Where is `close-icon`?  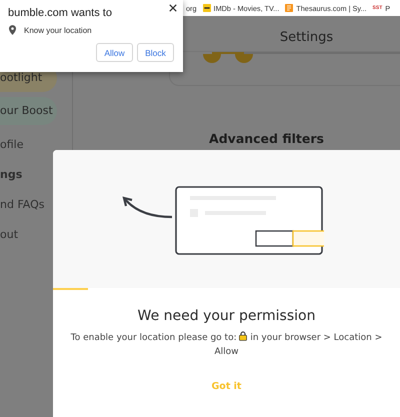
close-icon is located at coordinates (173, 8).